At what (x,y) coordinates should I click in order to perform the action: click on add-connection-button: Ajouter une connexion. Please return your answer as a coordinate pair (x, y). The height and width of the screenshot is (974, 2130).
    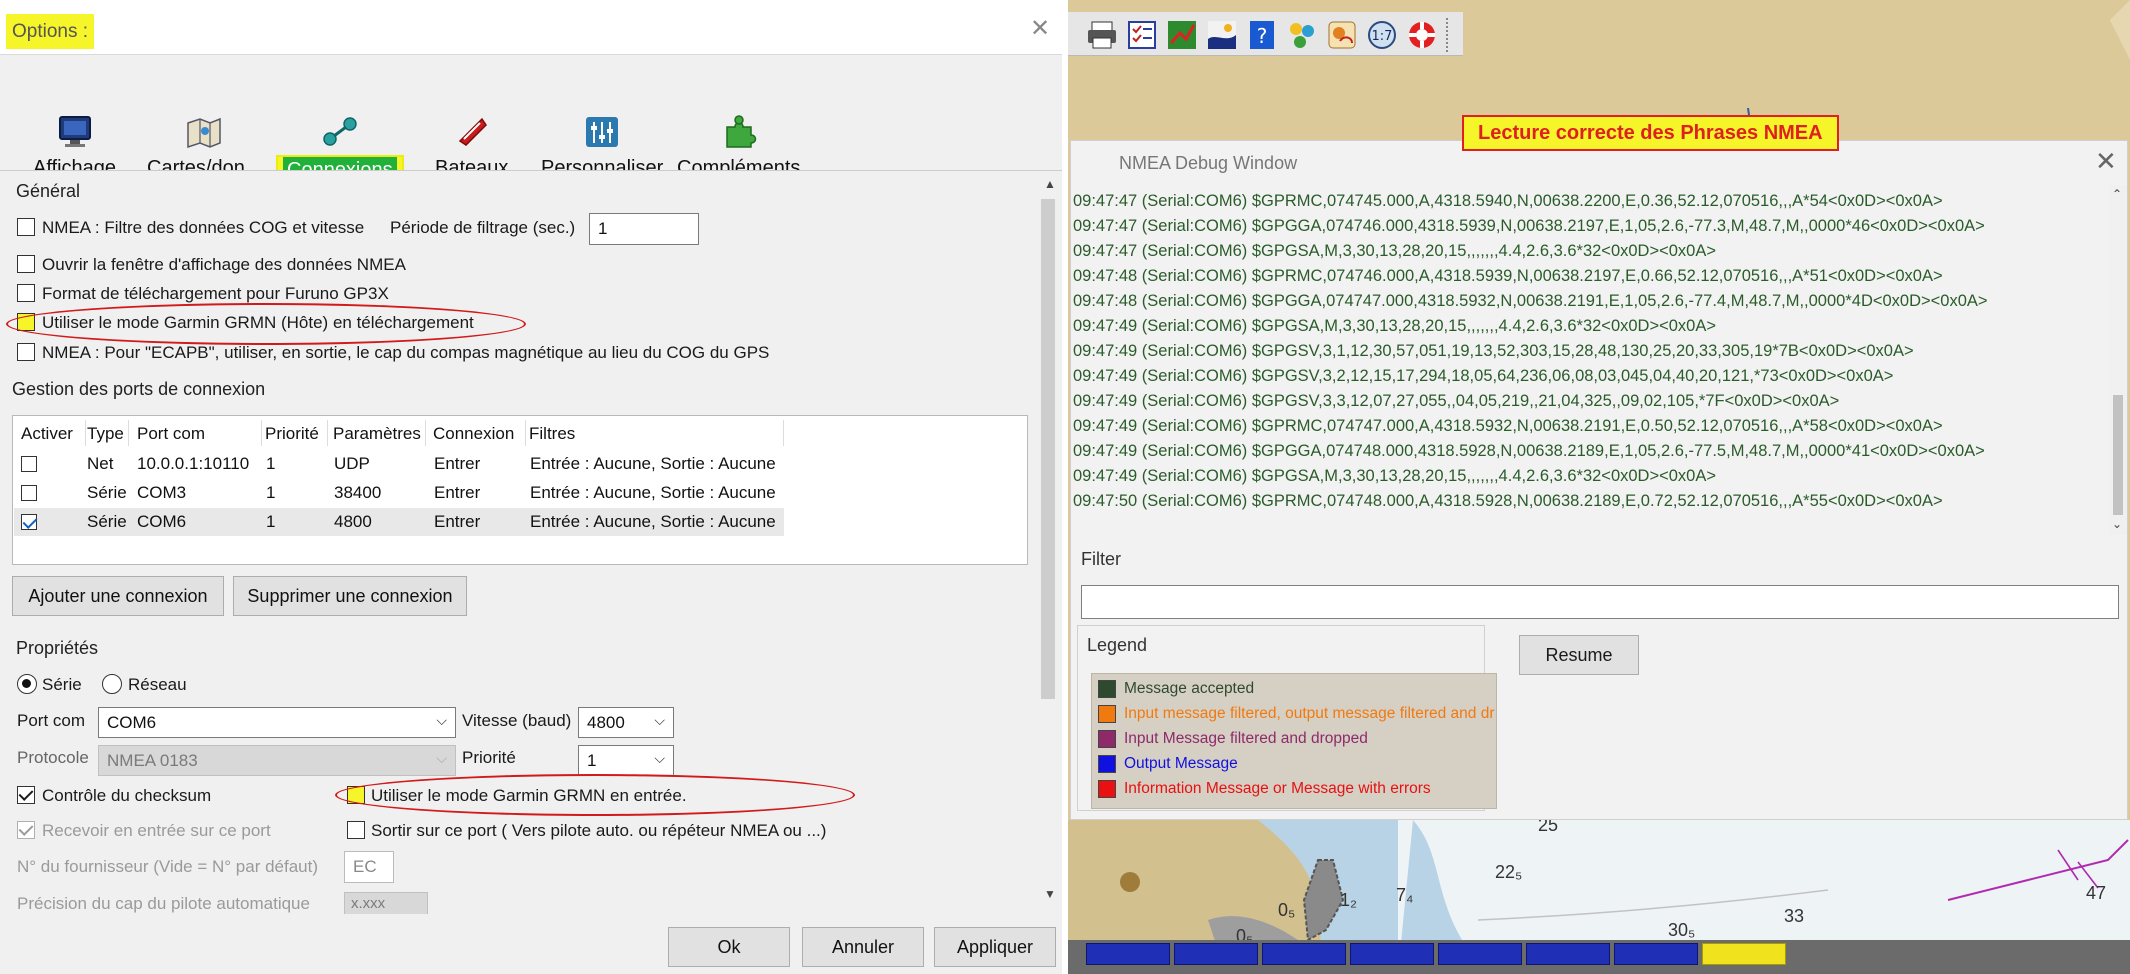
    Looking at the image, I should click on (118, 596).